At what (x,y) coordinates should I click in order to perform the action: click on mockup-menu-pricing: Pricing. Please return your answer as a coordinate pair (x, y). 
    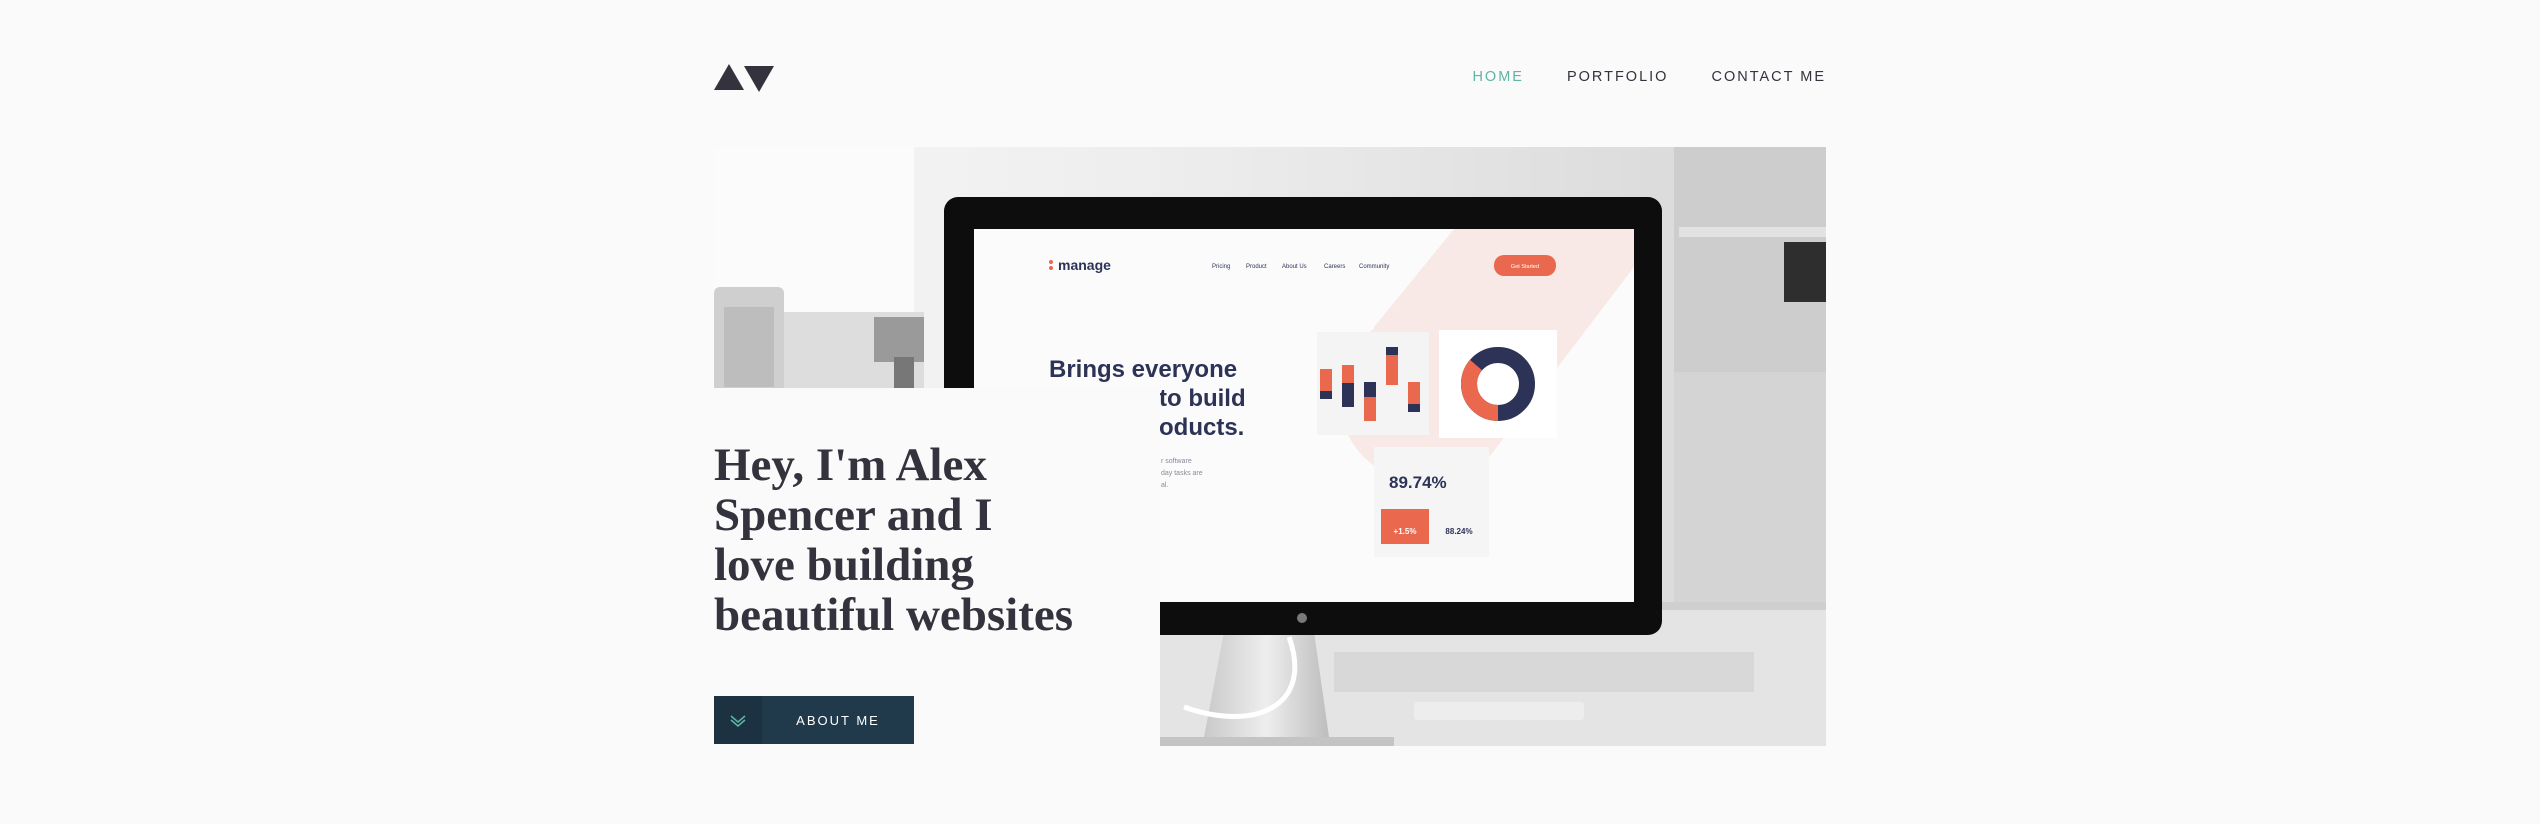
    Looking at the image, I should click on (1221, 267).